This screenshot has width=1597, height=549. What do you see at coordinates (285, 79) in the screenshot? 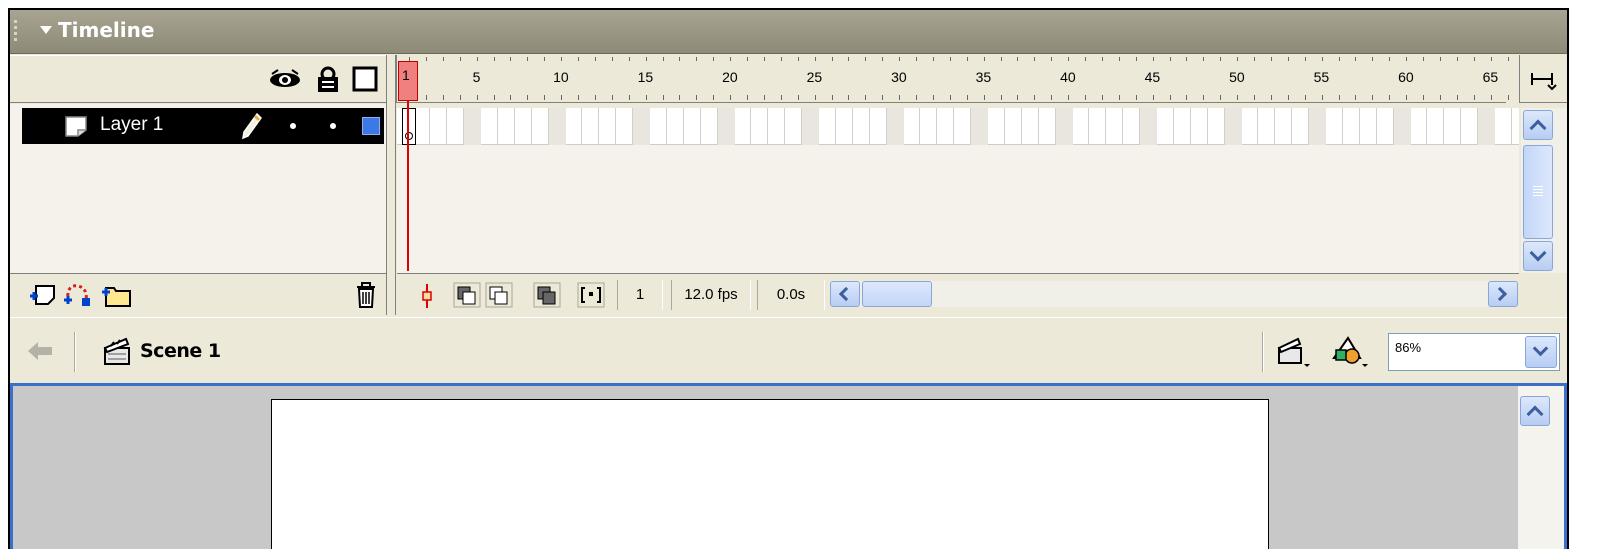
I see `eye-icon` at bounding box center [285, 79].